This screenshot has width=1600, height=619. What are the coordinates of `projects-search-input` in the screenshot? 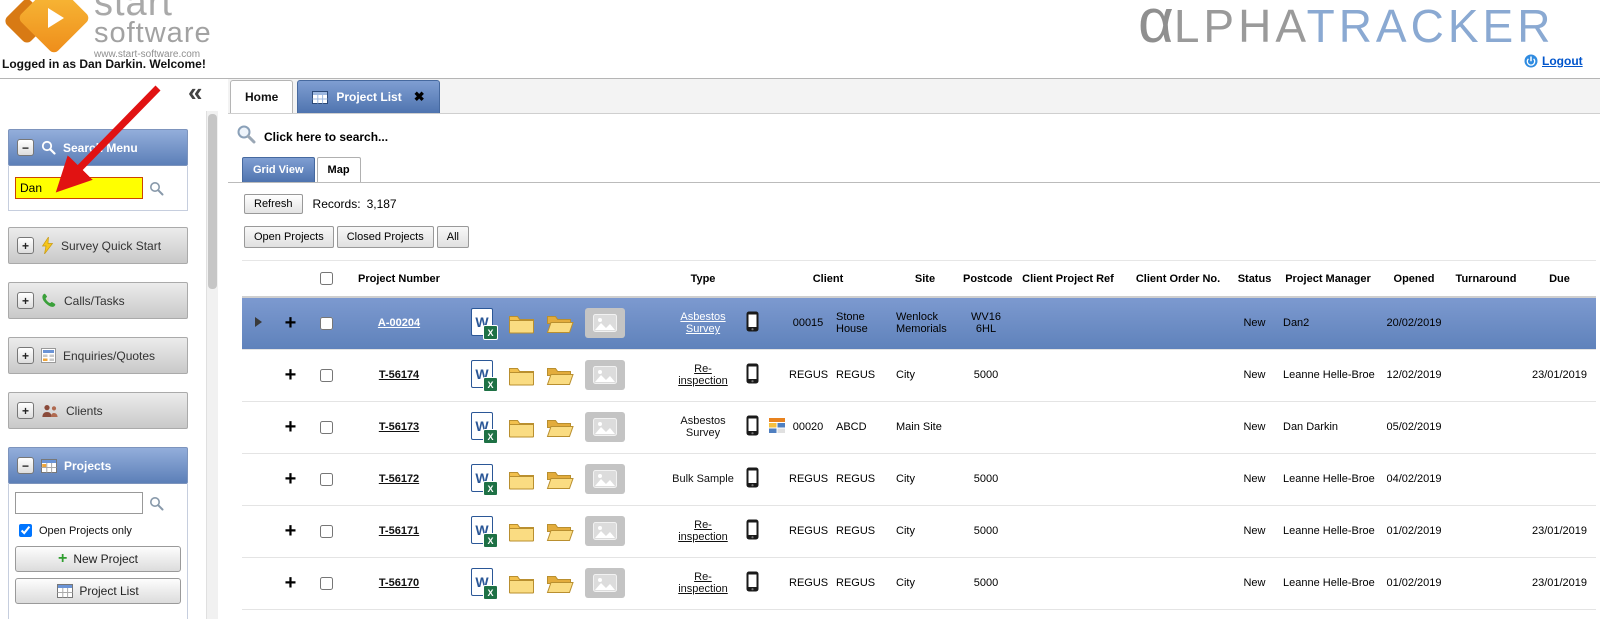 It's located at (79, 503).